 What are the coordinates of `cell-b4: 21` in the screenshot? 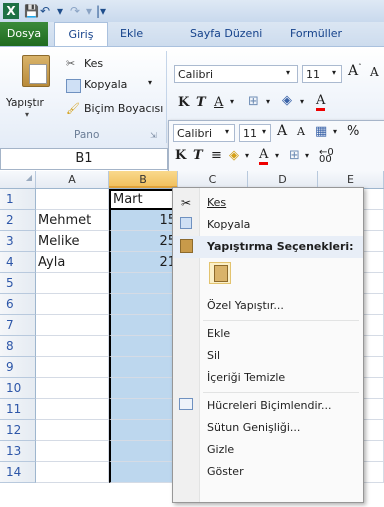 It's located at (143, 262).